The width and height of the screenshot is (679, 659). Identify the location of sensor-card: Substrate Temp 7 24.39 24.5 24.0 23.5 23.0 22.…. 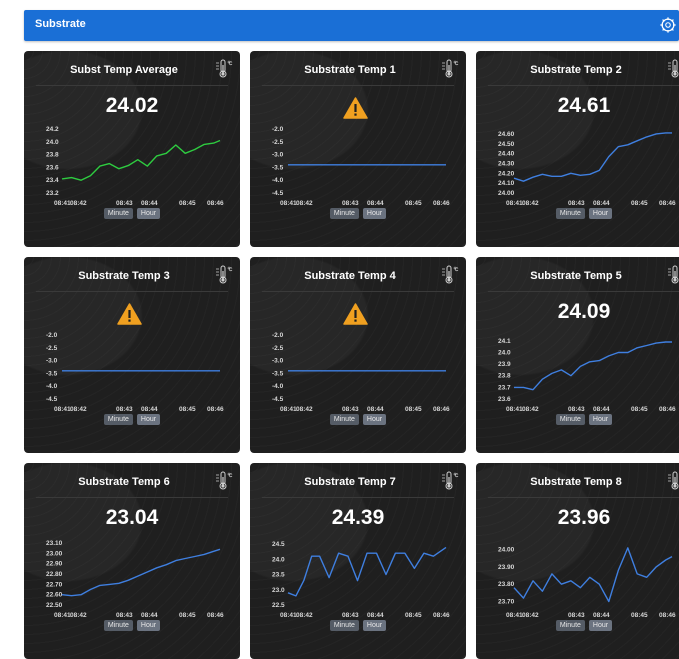
(358, 561).